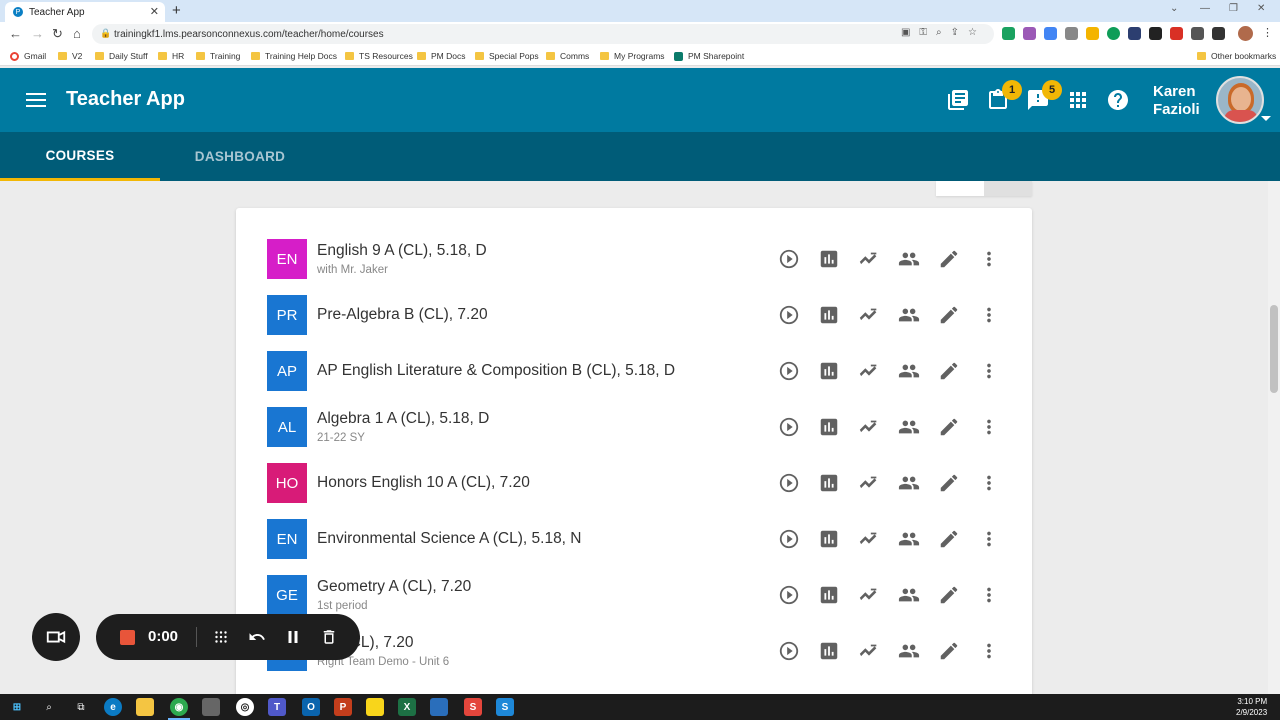  What do you see at coordinates (28, 56) in the screenshot?
I see `bookmark-gmail: Gmail` at bounding box center [28, 56].